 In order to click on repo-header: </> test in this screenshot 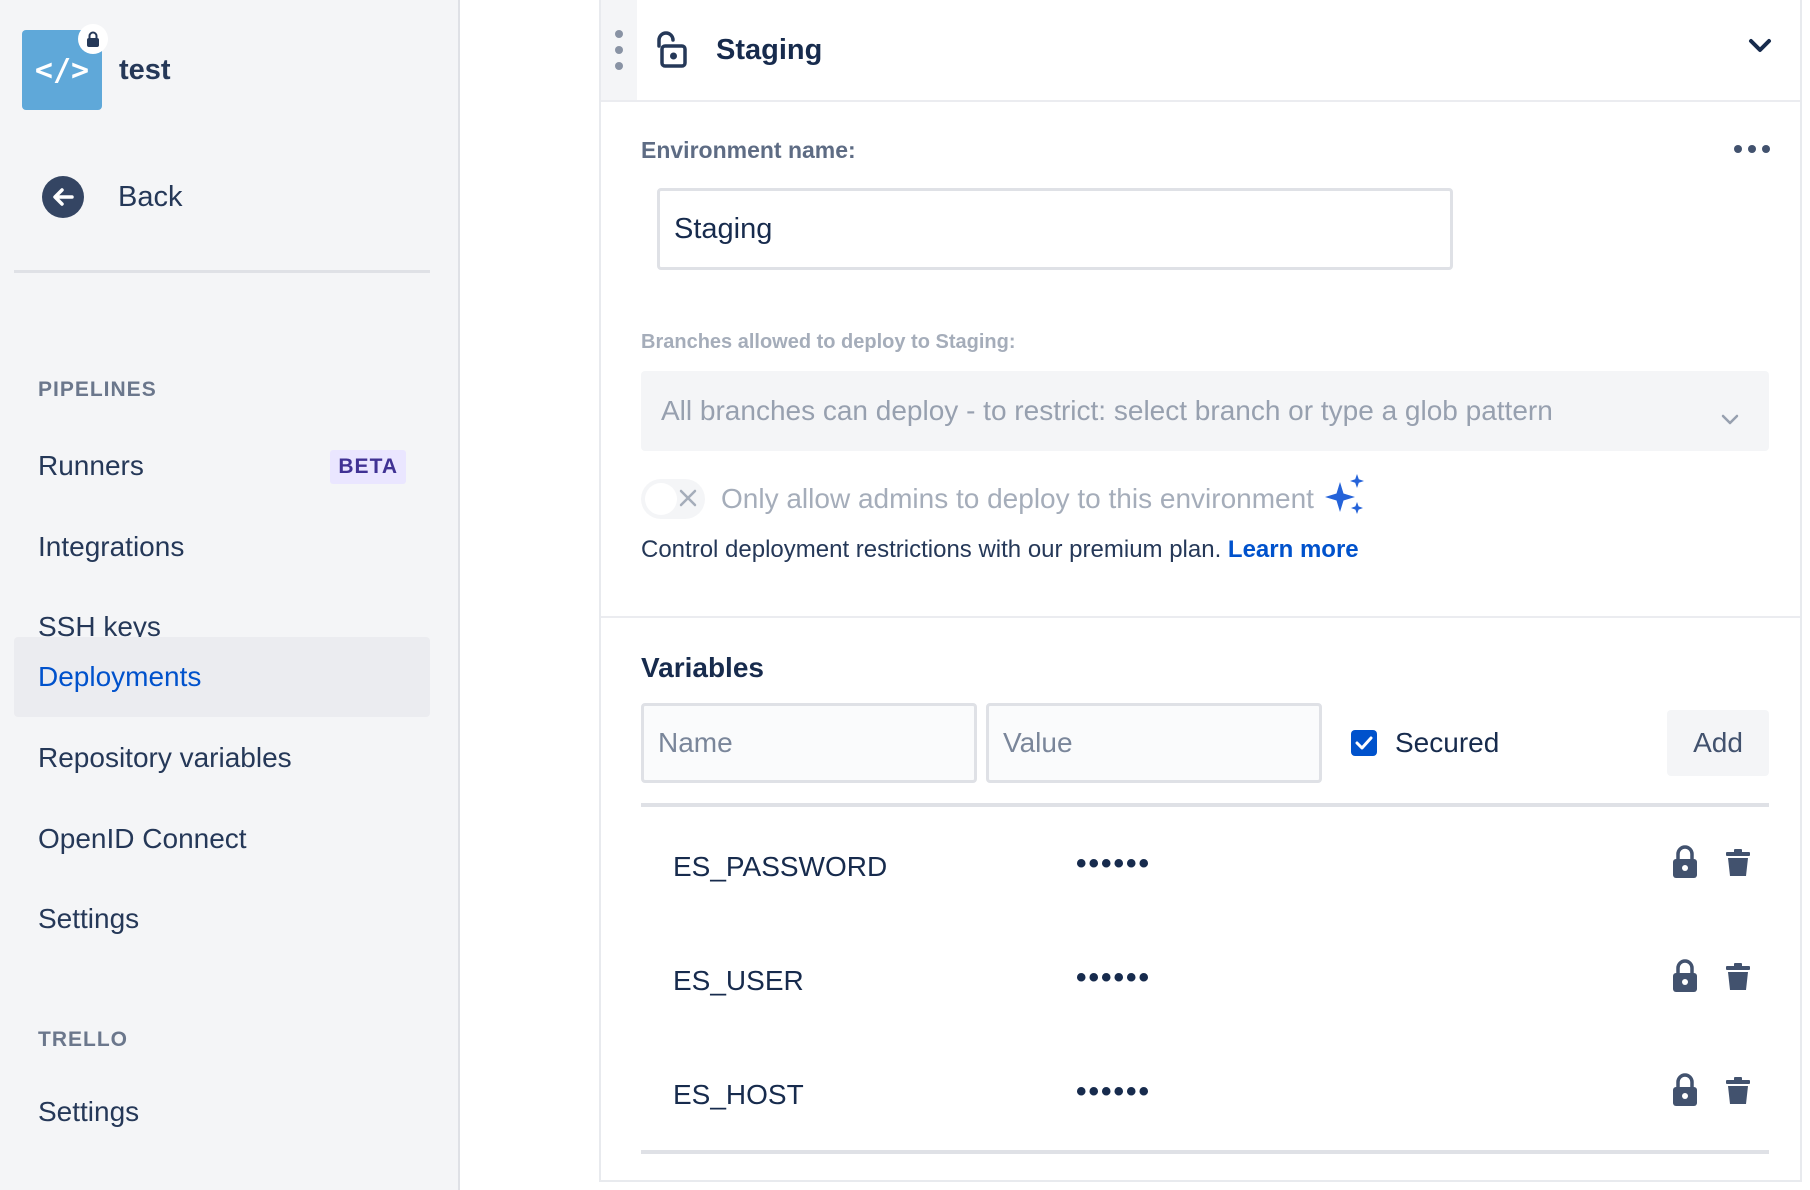, I will do `click(96, 67)`.